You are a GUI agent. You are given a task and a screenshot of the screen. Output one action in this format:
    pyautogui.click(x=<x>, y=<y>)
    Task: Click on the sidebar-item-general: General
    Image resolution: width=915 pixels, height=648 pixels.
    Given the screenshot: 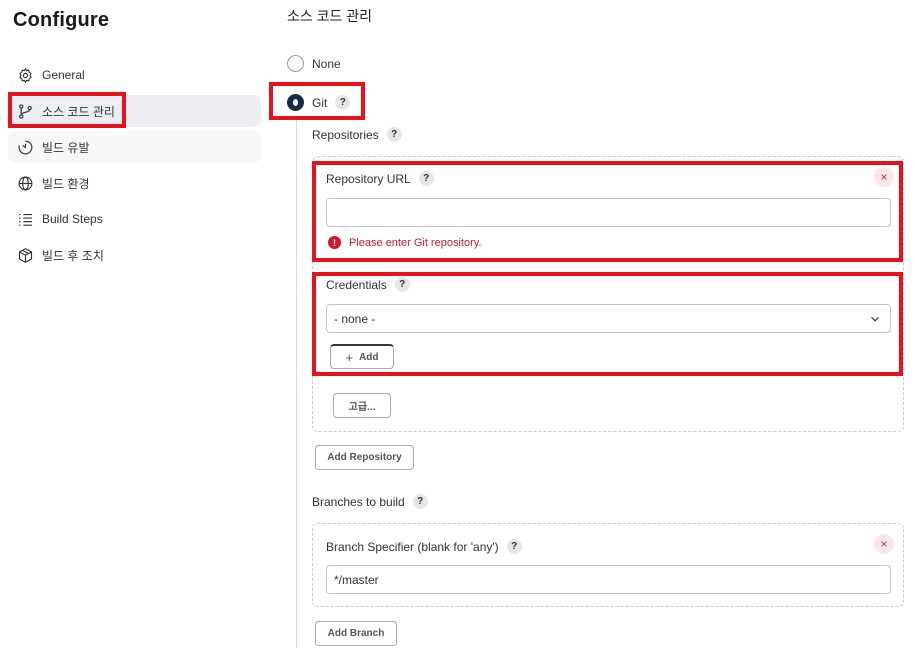 What is the action you would take?
    pyautogui.click(x=134, y=75)
    